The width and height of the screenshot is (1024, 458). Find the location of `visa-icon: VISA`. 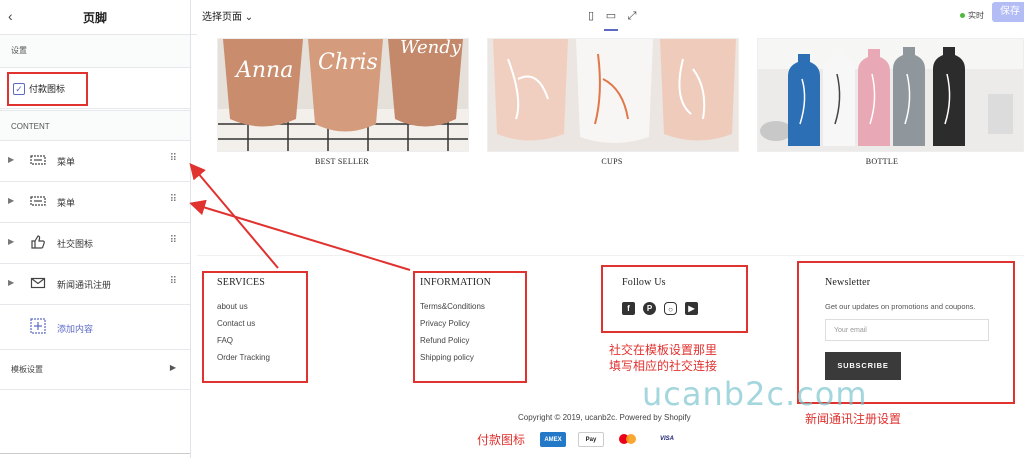

visa-icon: VISA is located at coordinates (666, 439).